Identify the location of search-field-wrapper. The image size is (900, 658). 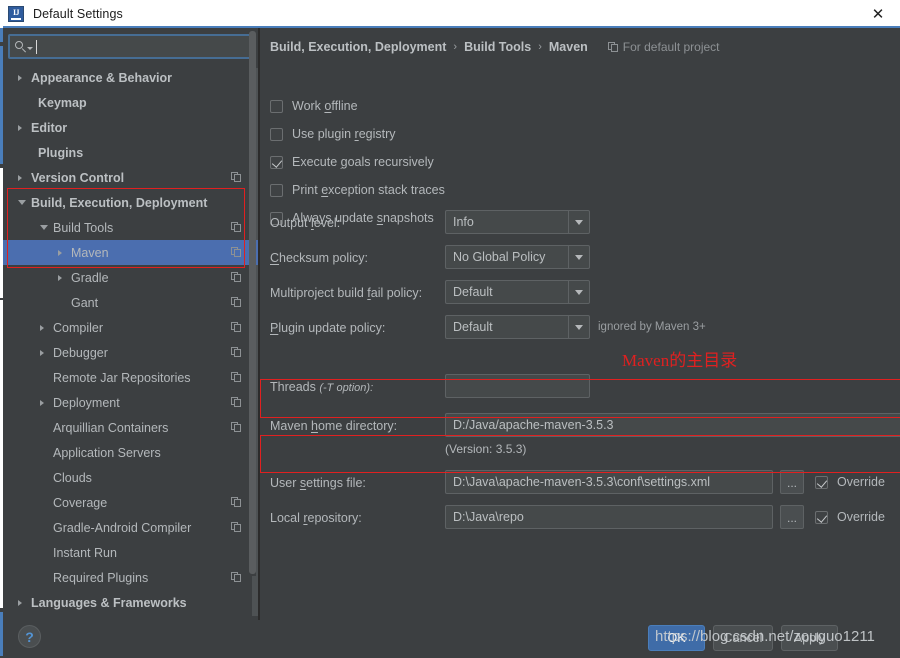
(130, 46).